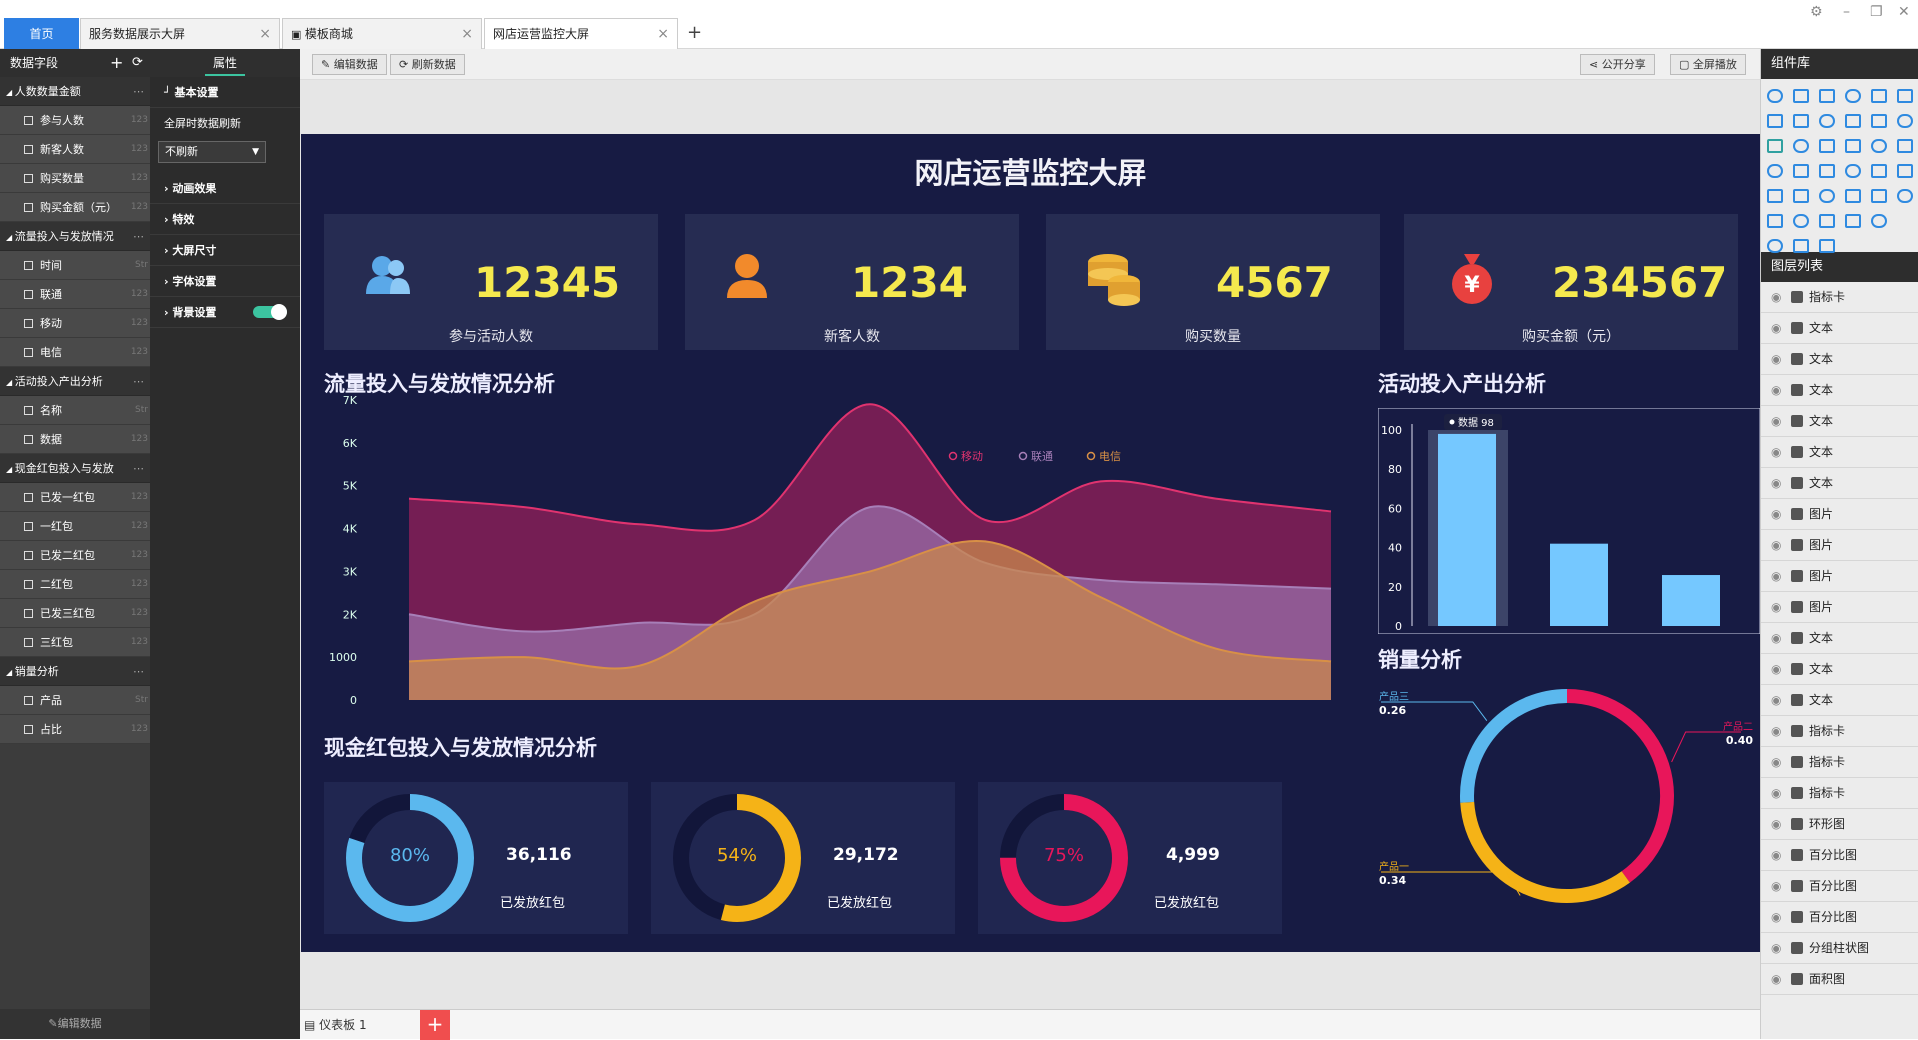 The width and height of the screenshot is (1918, 1040). I want to click on close-icon: ×, so click(467, 34).